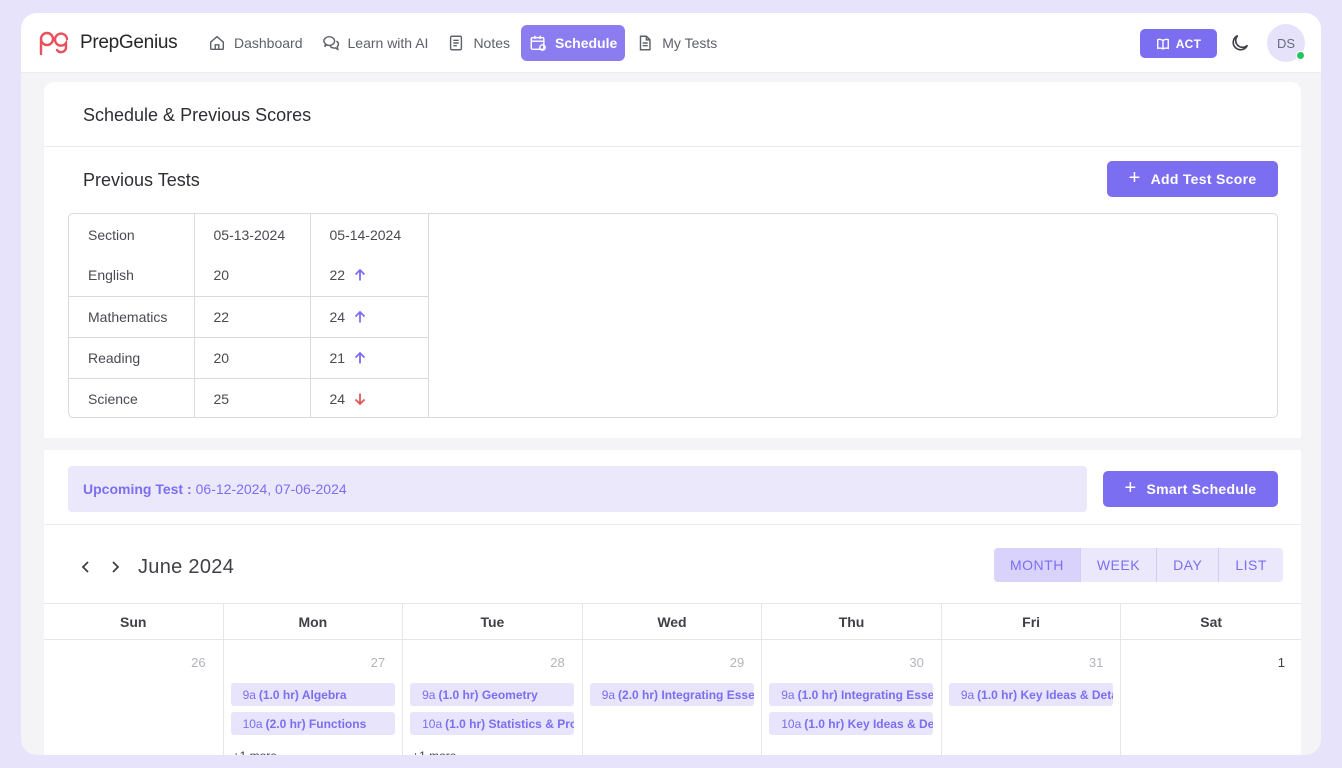 This screenshot has height=768, width=1342. I want to click on chevron-left-icon, so click(85, 567).